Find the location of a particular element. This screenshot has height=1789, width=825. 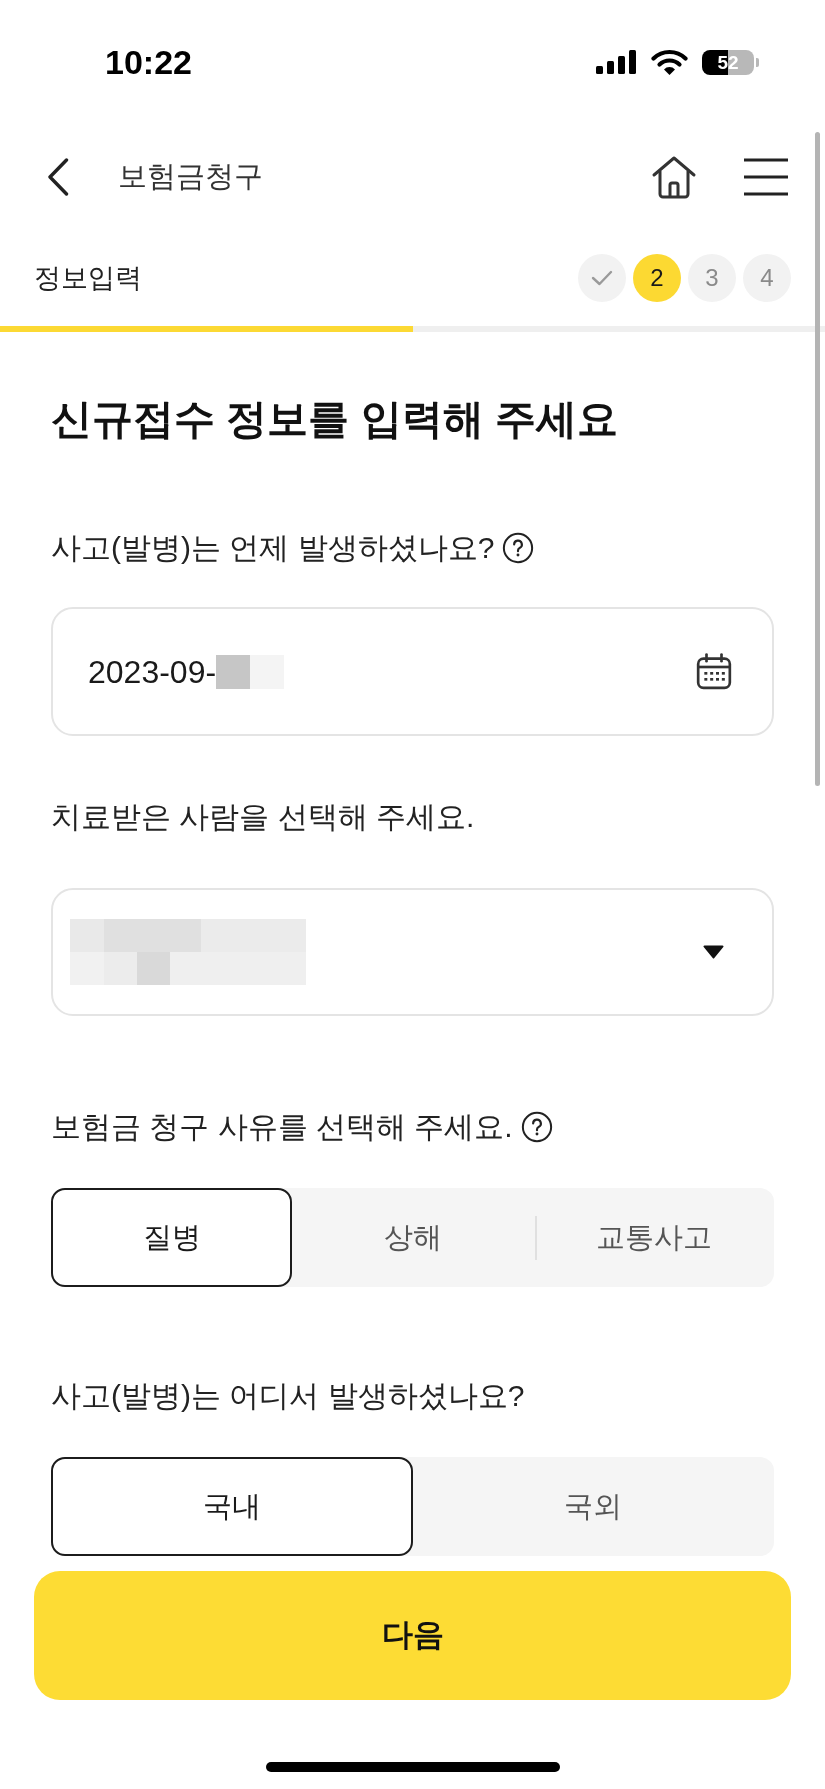

question-label: 보험금 청구 사유를 선택해 주세요. is located at coordinates (282, 1127).